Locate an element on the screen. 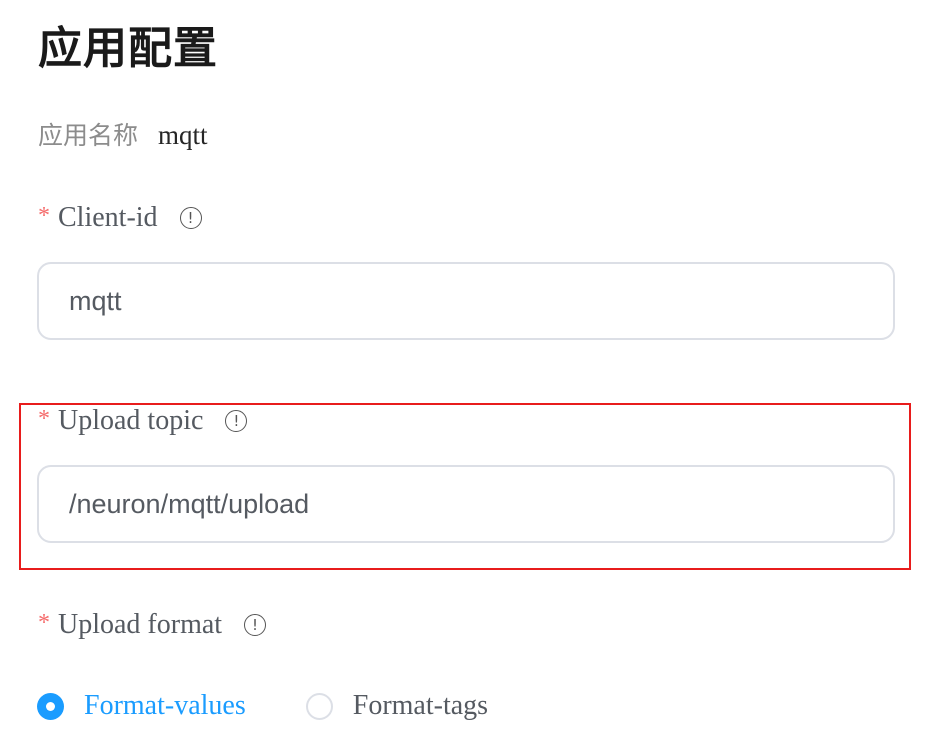  upload-format-label: * Upload format ! is located at coordinates (152, 625).